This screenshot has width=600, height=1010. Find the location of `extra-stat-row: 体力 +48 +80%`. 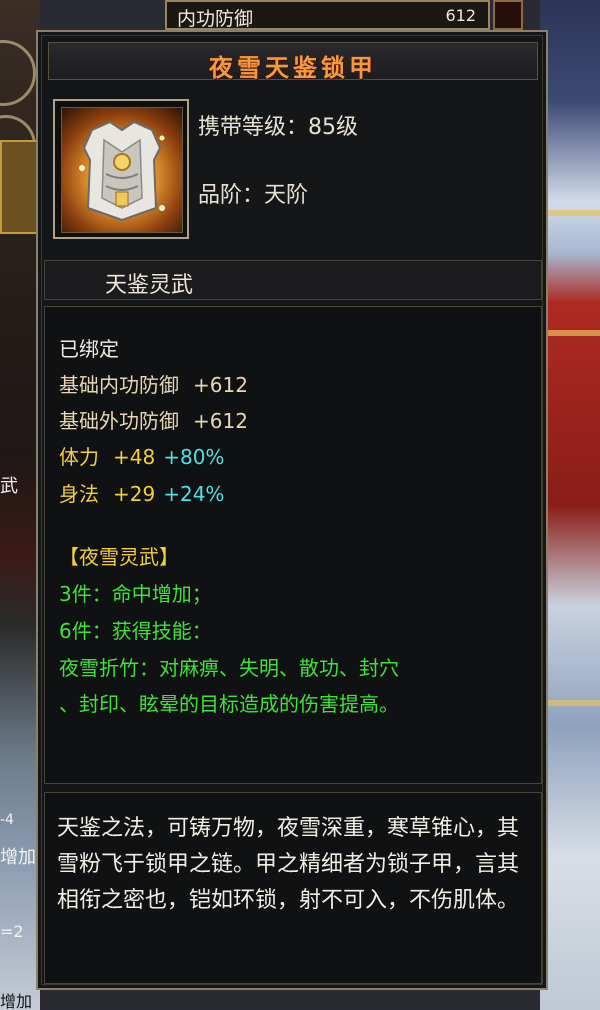

extra-stat-row: 体力 +48 +80% is located at coordinates (141, 455).